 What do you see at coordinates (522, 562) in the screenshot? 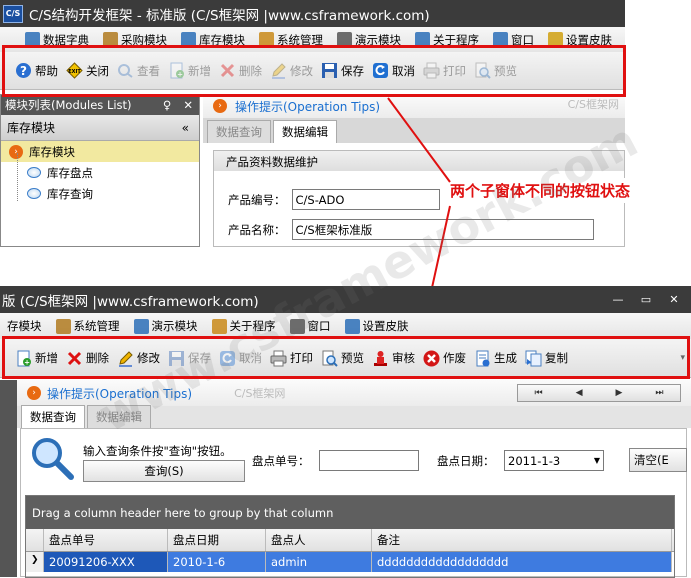
I see `table-cell: dddddddddddddddddd` at bounding box center [522, 562].